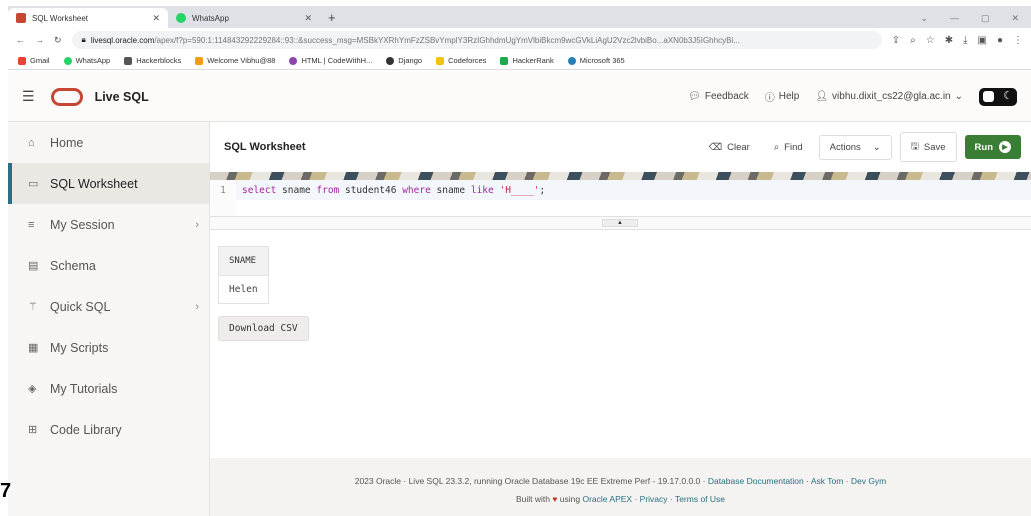  What do you see at coordinates (965, 40) in the screenshot?
I see `download-icon: ⤓` at bounding box center [965, 40].